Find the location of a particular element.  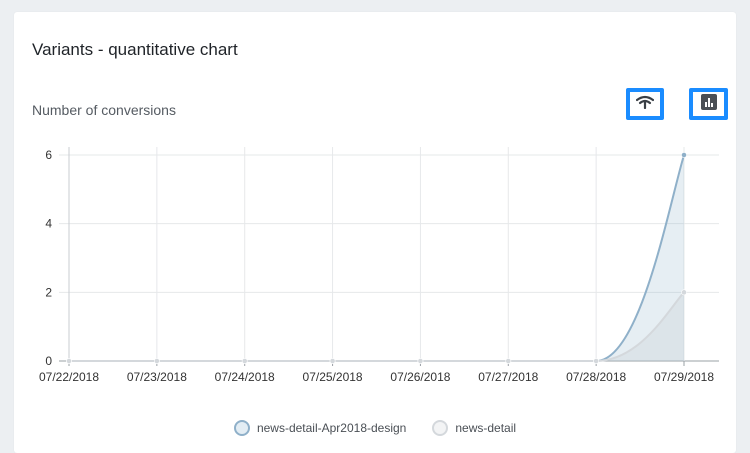

y-tick-label-6: 6 is located at coordinates (48, 155).